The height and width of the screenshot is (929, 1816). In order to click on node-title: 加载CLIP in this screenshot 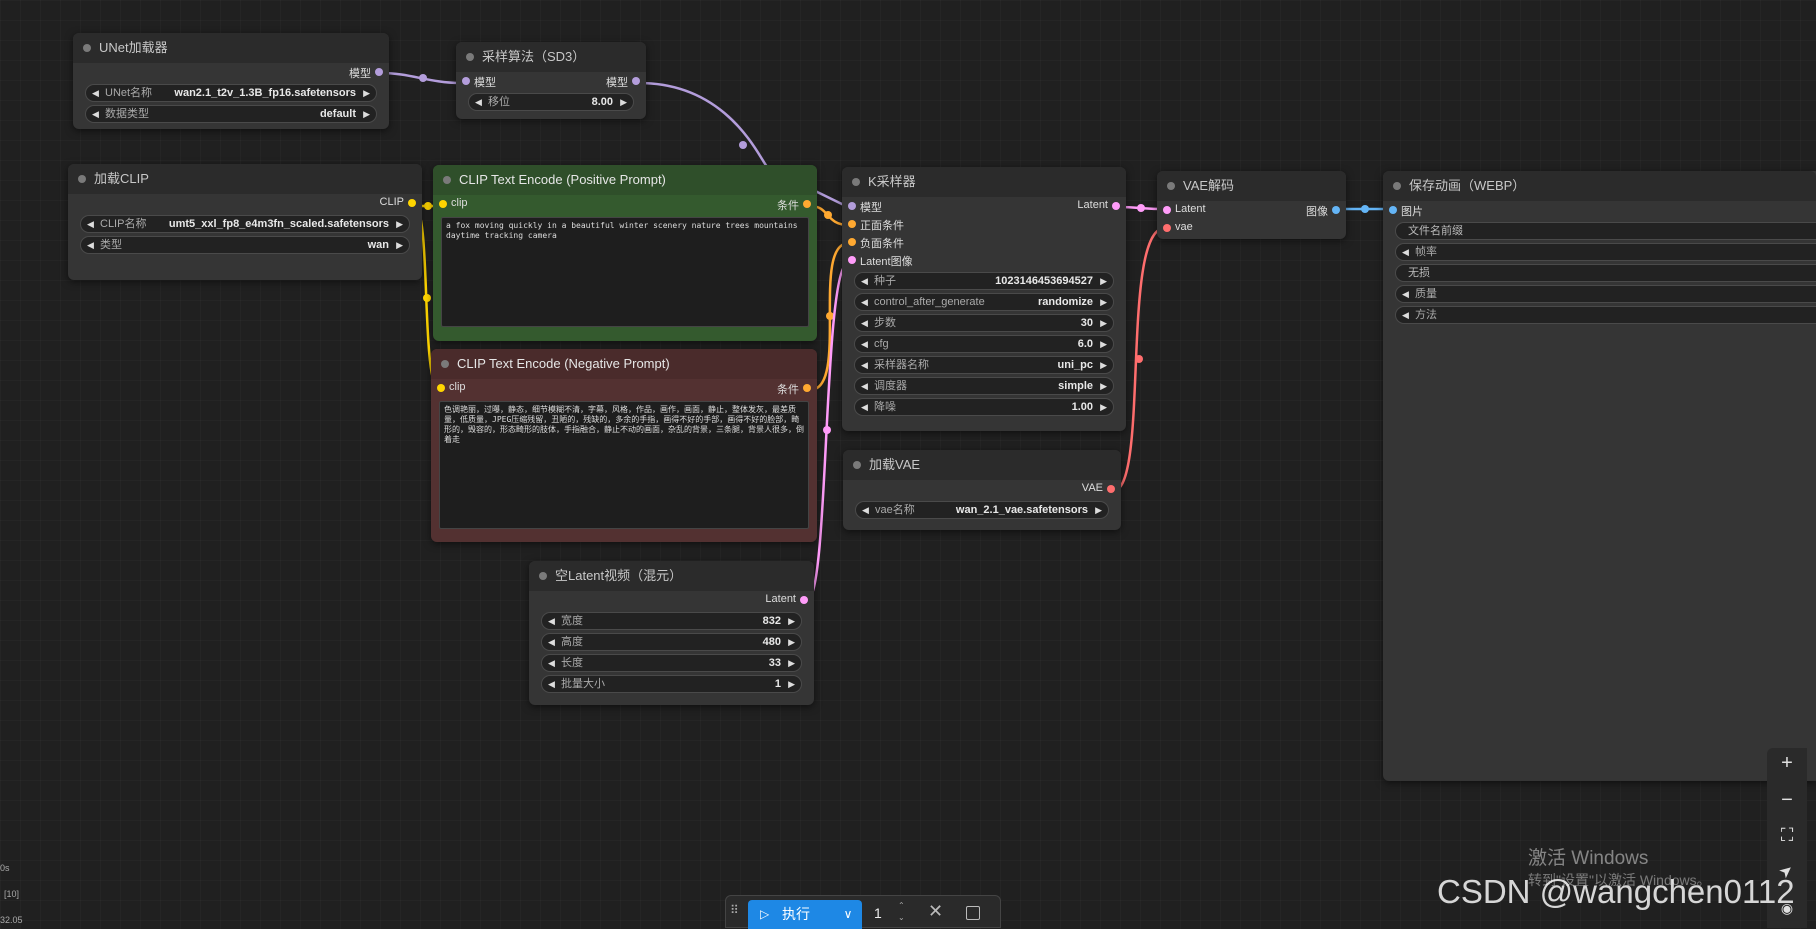, I will do `click(245, 179)`.